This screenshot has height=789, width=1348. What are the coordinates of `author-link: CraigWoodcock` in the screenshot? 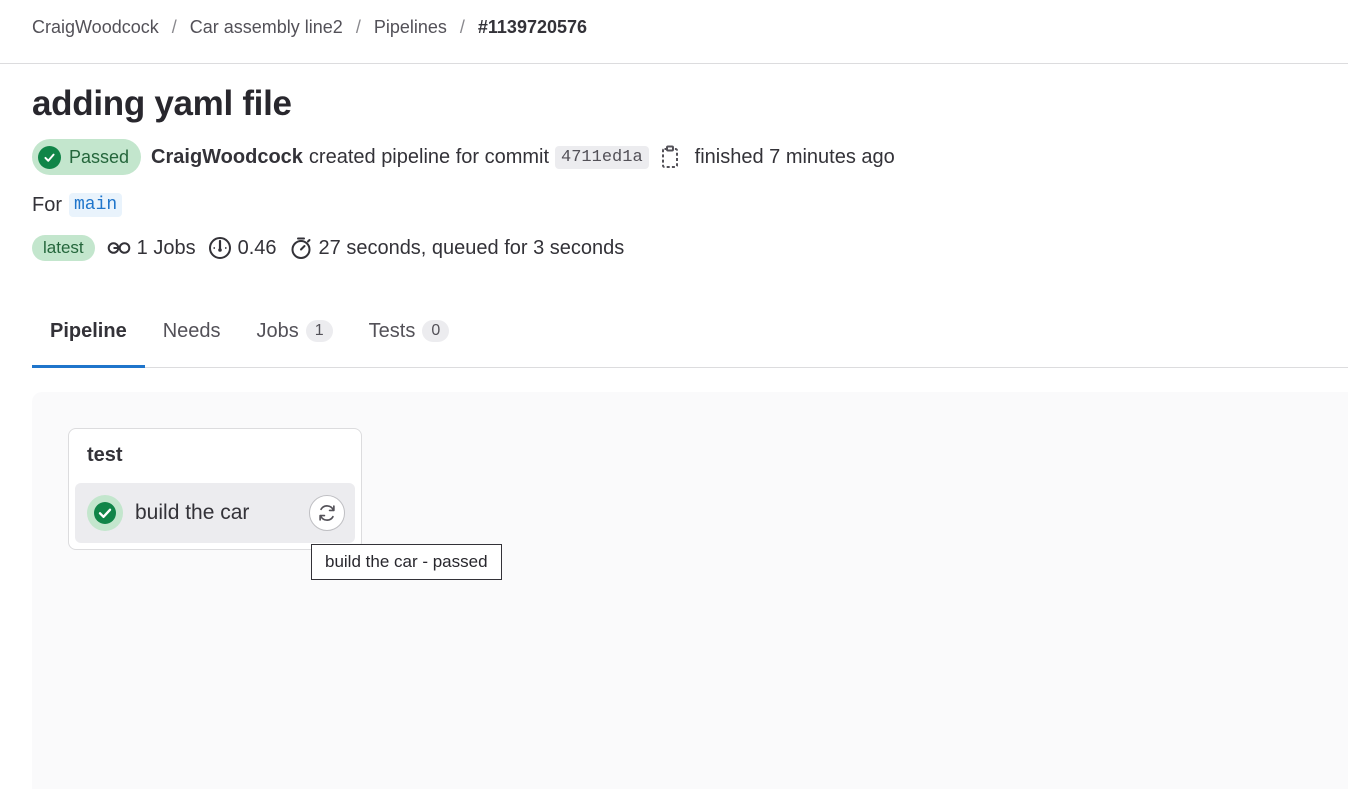 It's located at (227, 157).